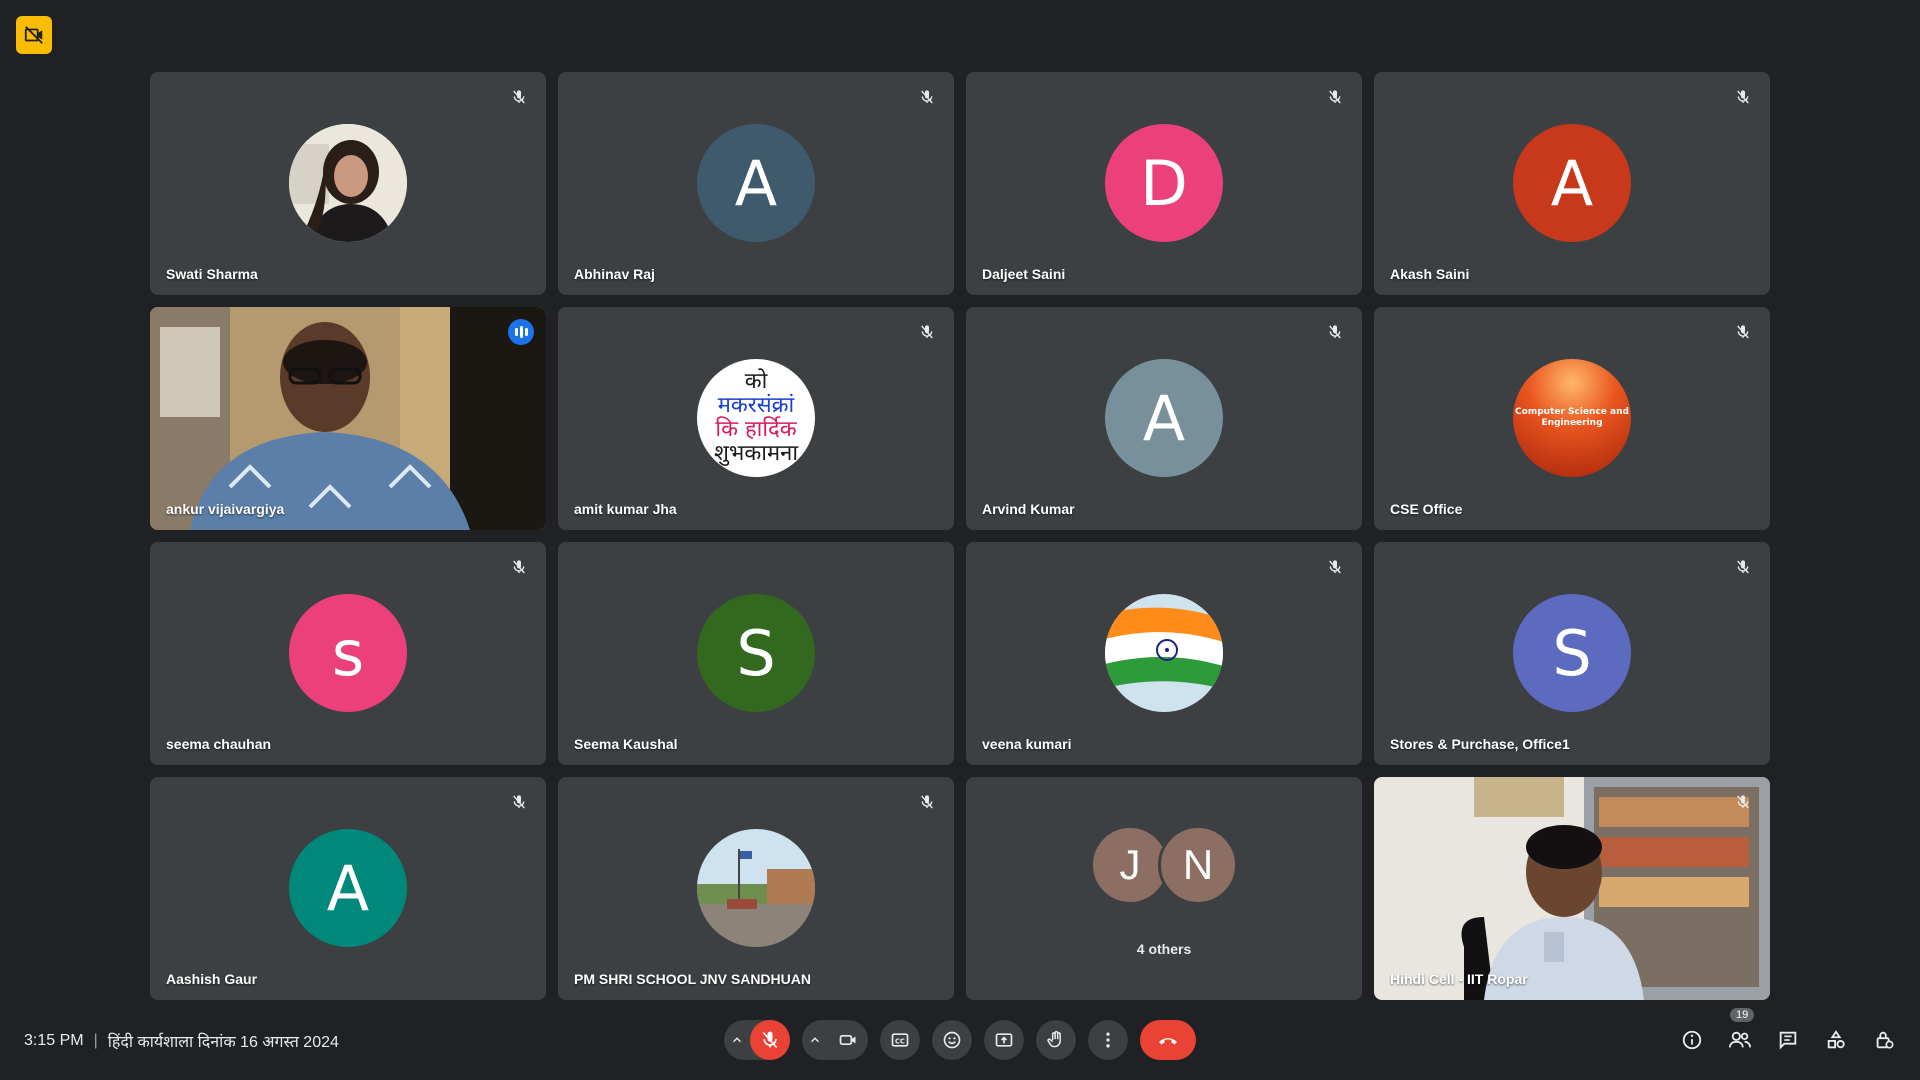  I want to click on others-avatars: J N, so click(1164, 865).